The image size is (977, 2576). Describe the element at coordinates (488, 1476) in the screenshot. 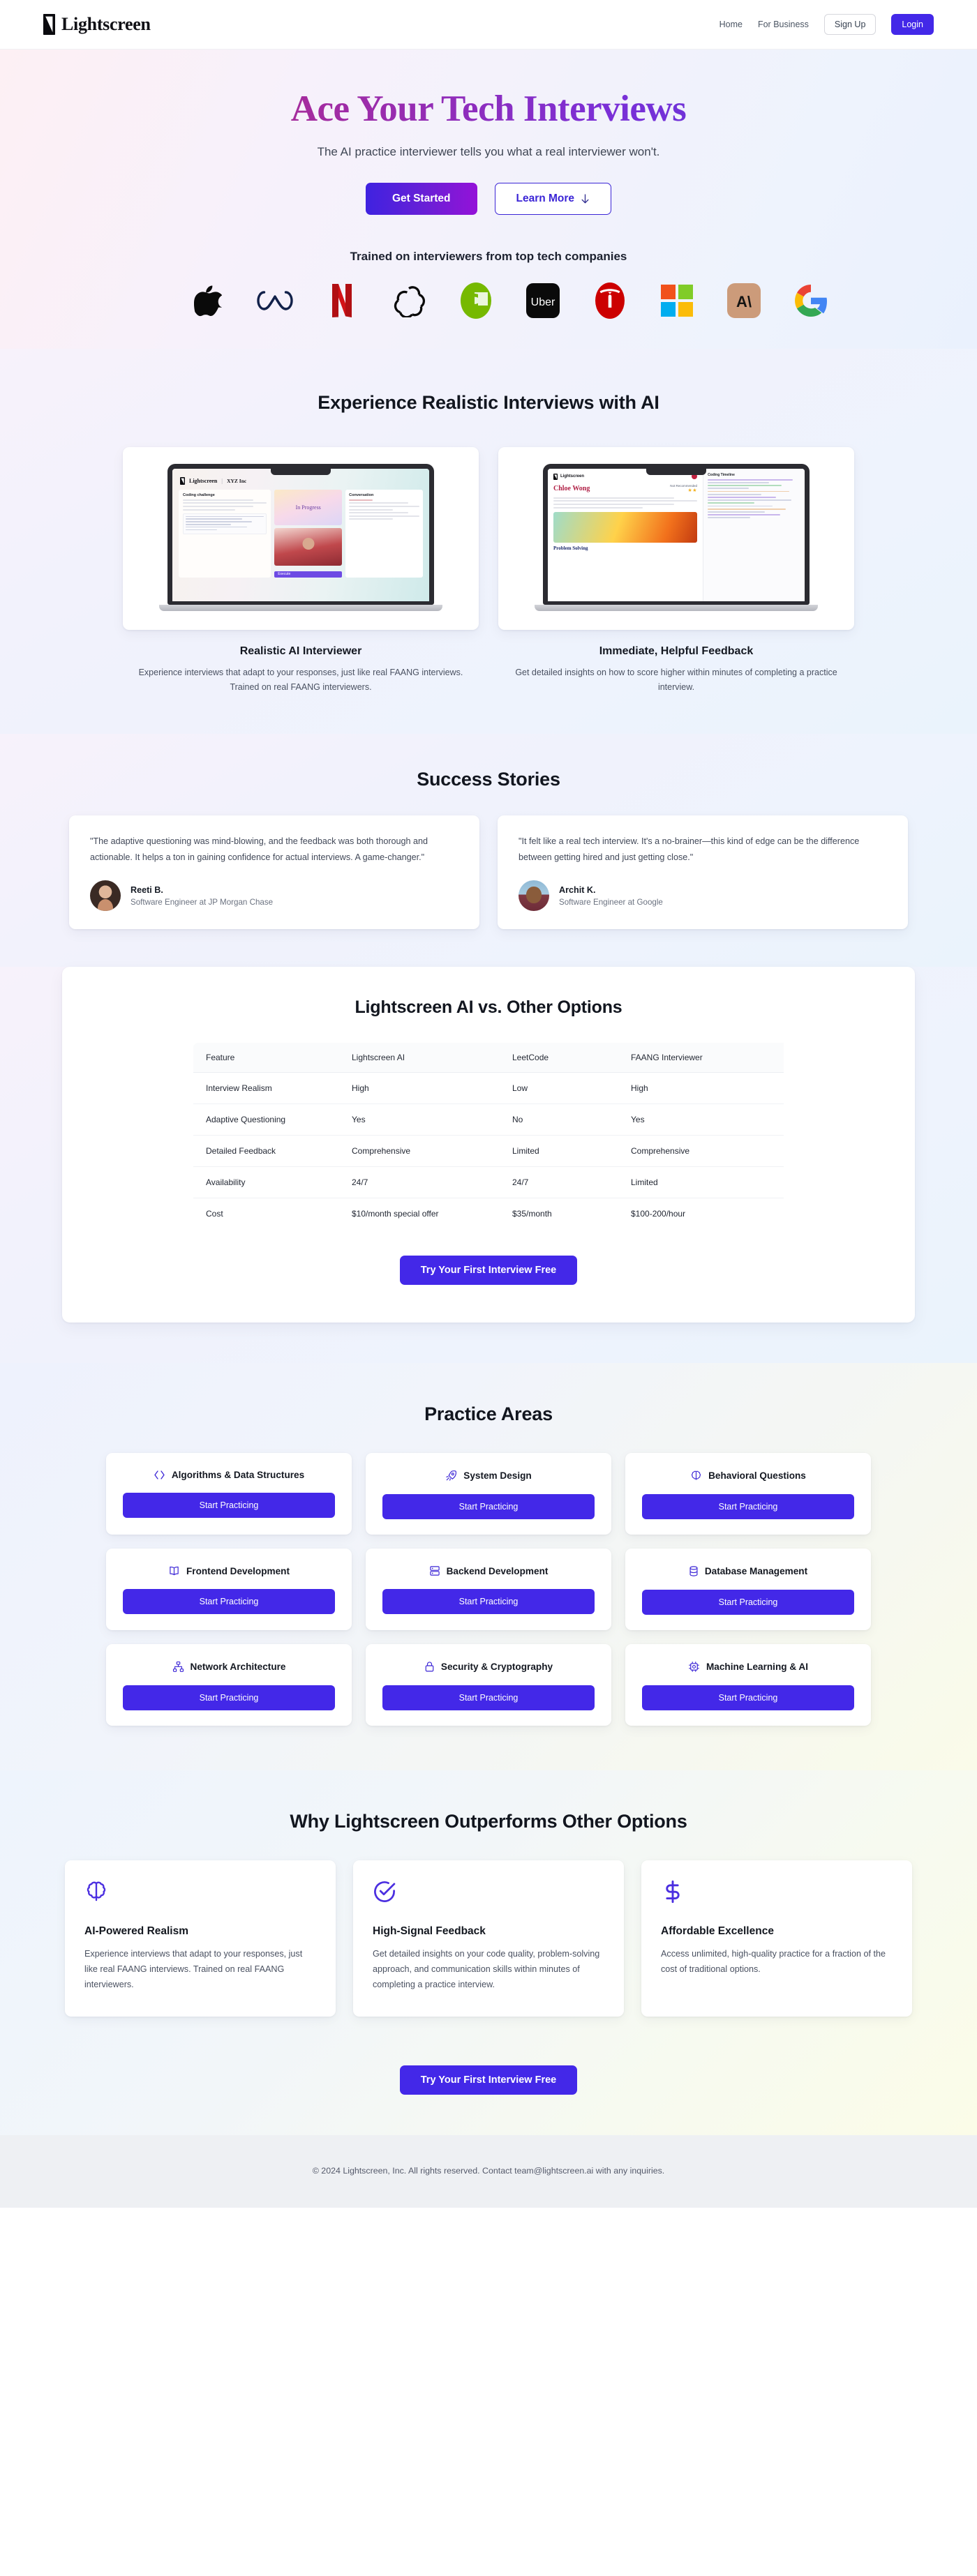

I see `practice-card-header: System Design` at that location.